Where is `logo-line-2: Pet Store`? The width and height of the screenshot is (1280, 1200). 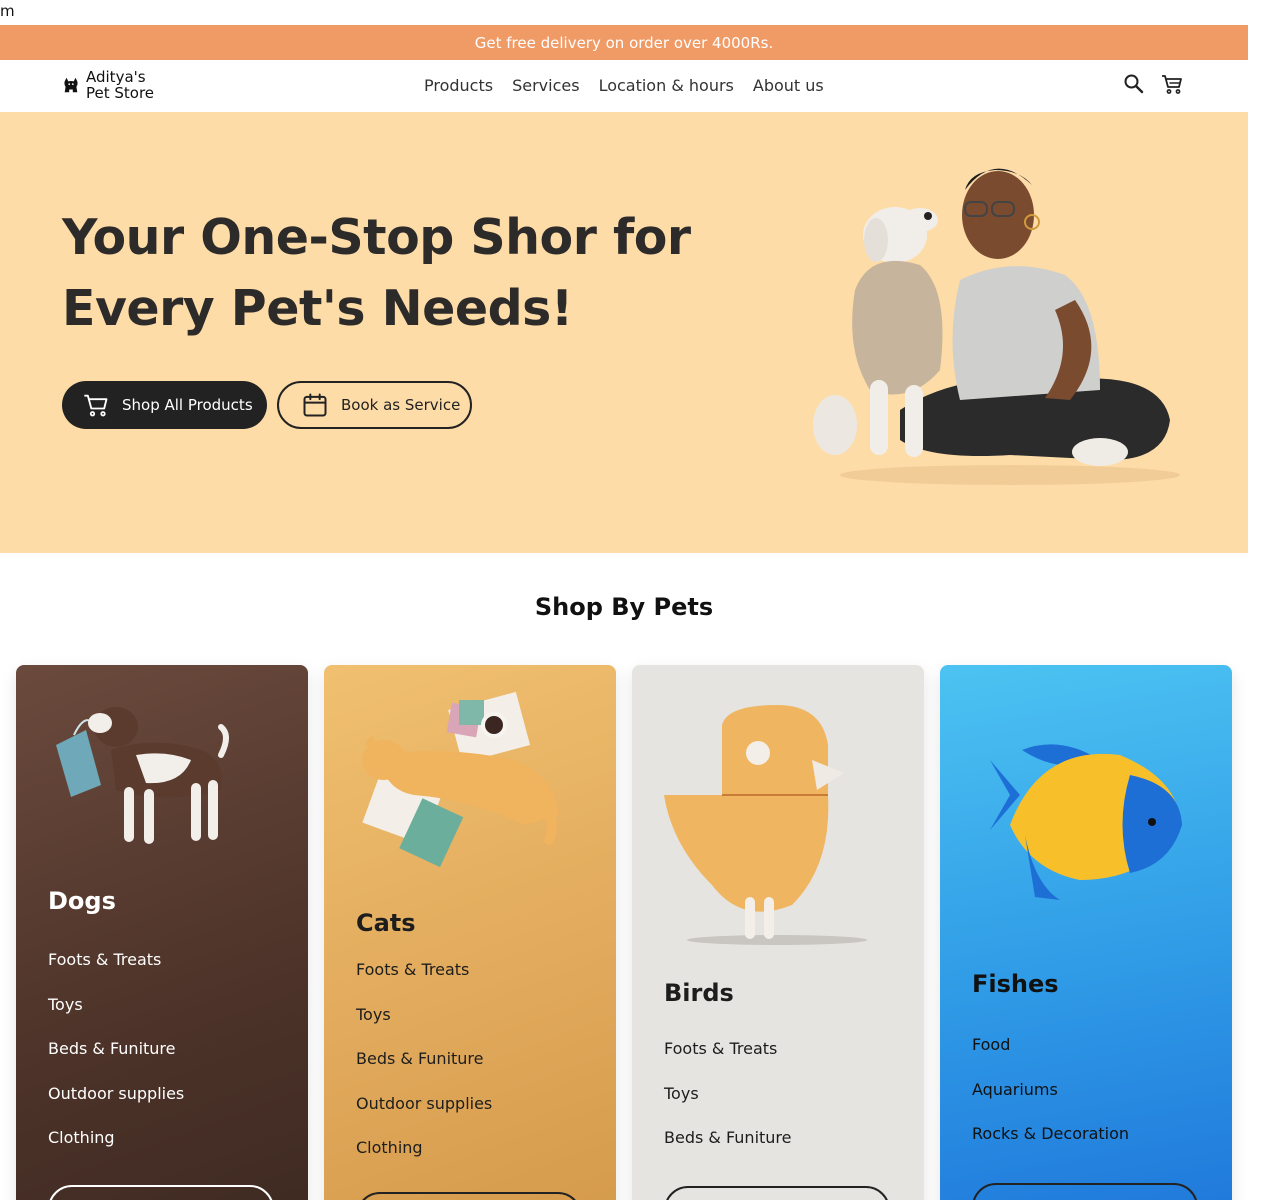 logo-line-2: Pet Store is located at coordinates (120, 93).